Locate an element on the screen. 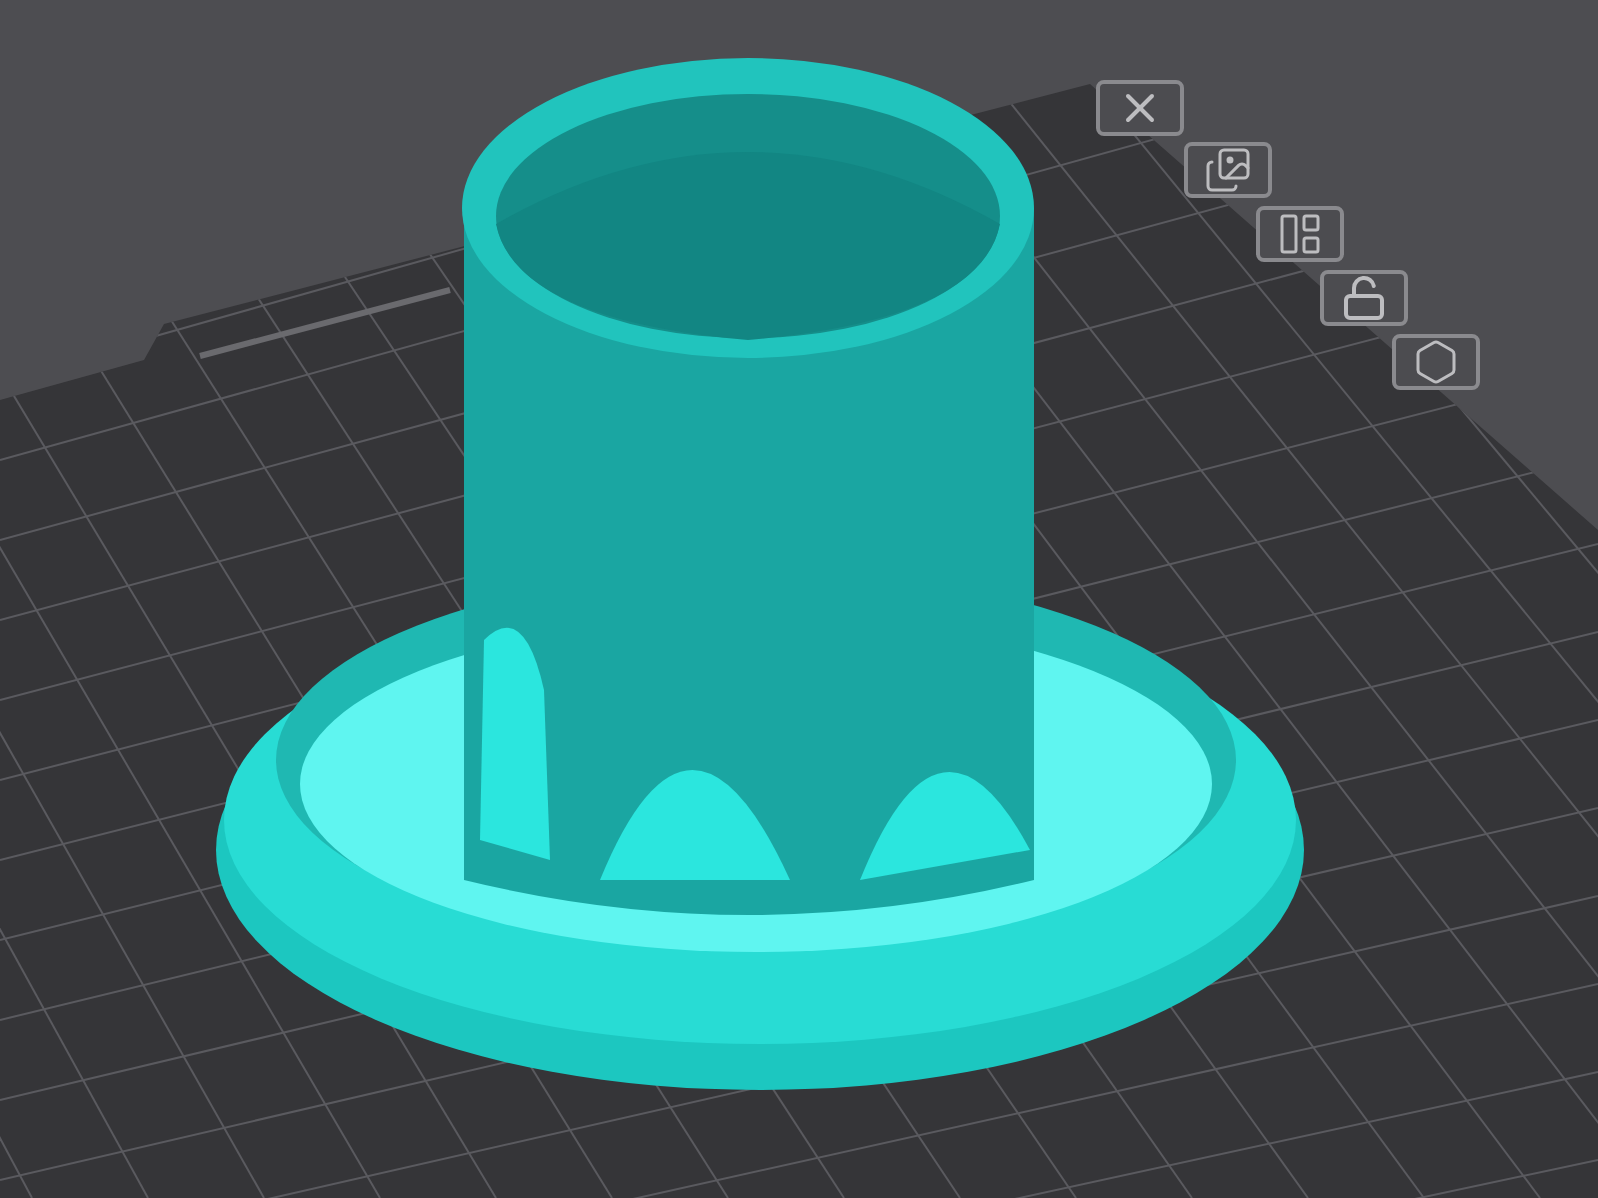 This screenshot has width=1598, height=1198. picture-icon is located at coordinates (1228, 170).